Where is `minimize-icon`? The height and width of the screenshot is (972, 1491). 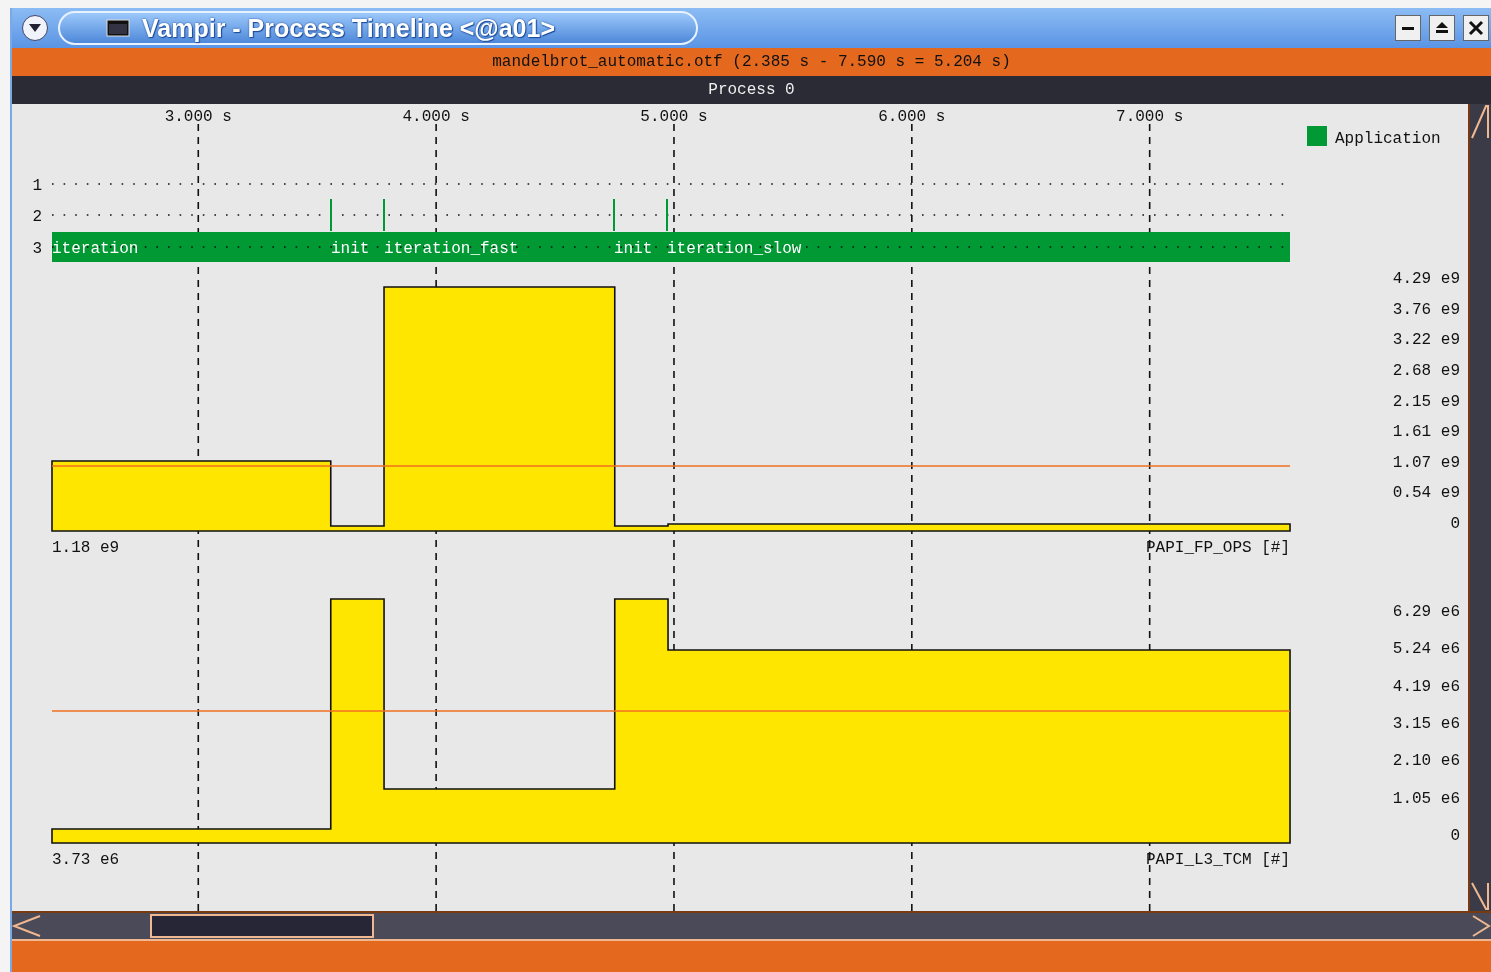
minimize-icon is located at coordinates (1408, 28).